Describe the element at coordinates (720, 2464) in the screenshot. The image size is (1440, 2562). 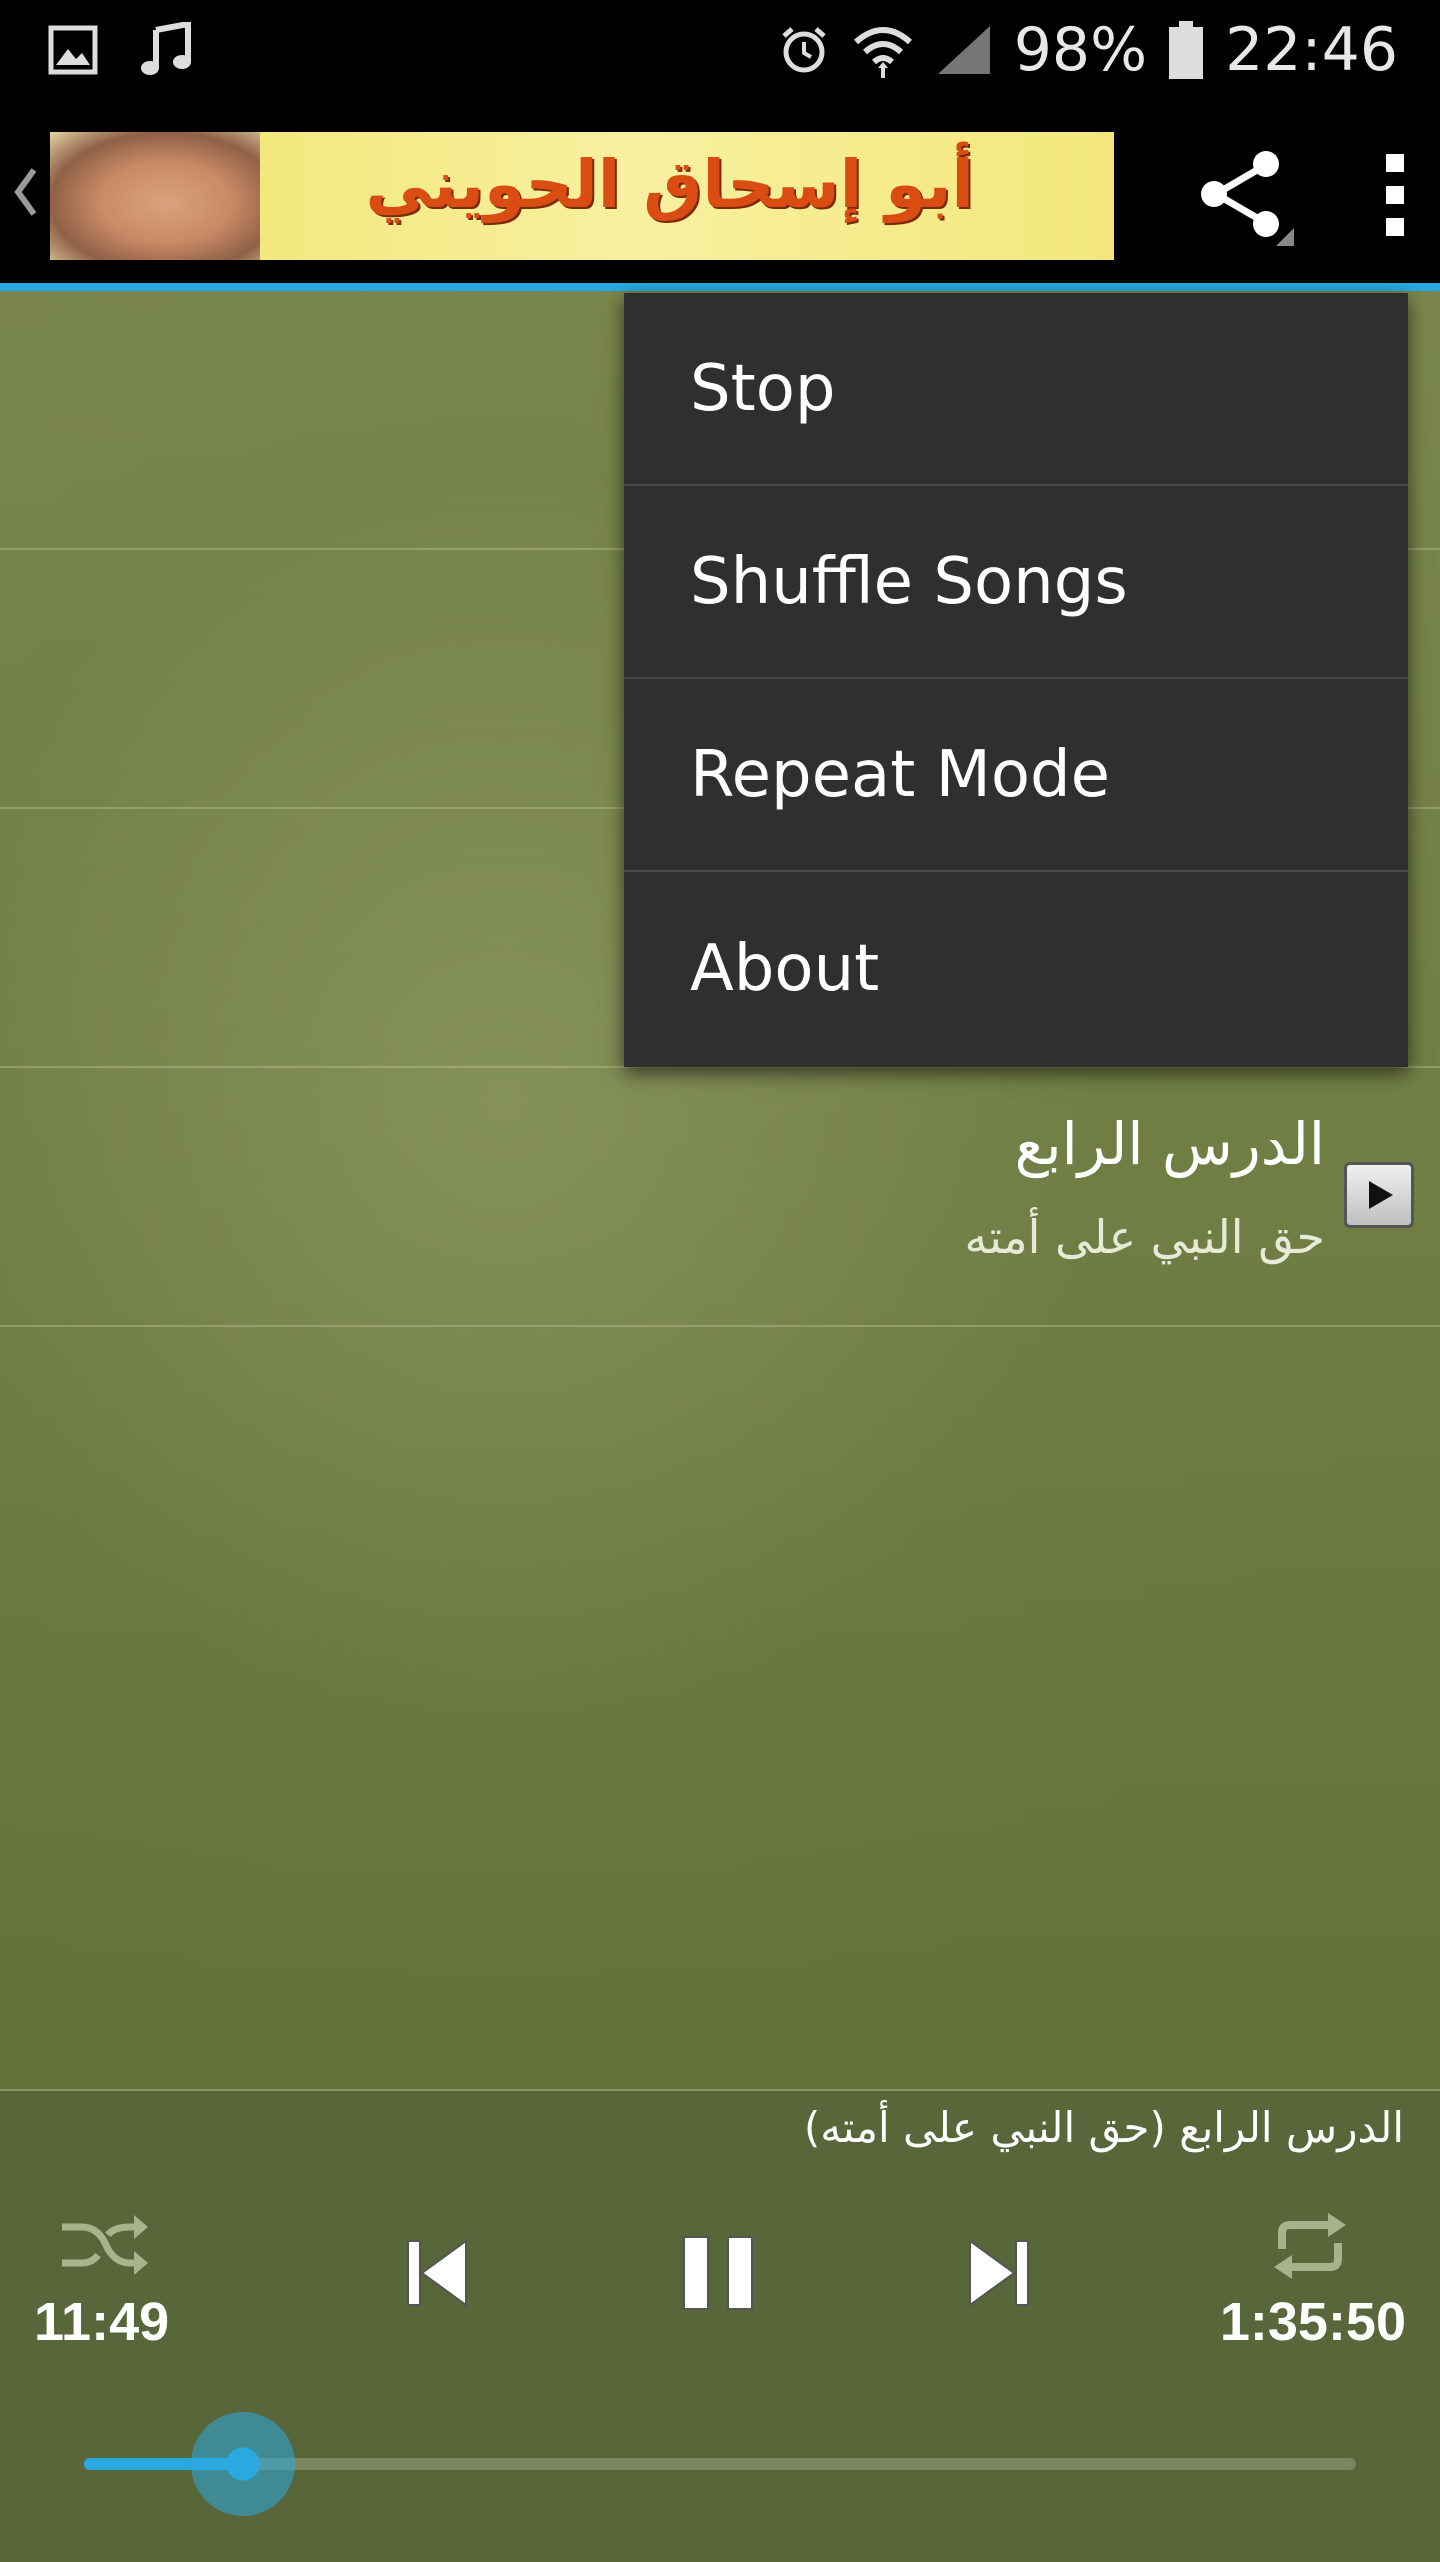
I see `seek-bar` at that location.